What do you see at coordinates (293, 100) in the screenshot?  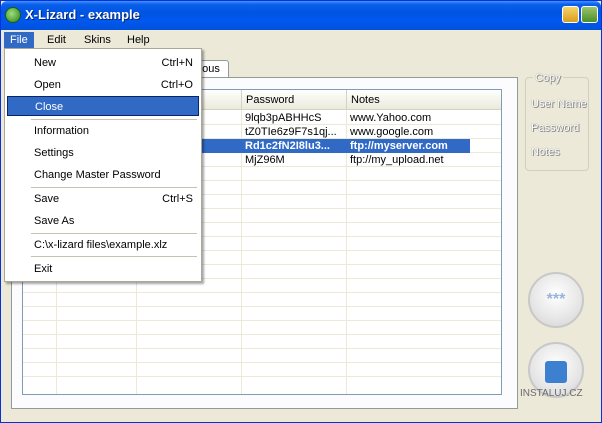 I see `header-password: Password` at bounding box center [293, 100].